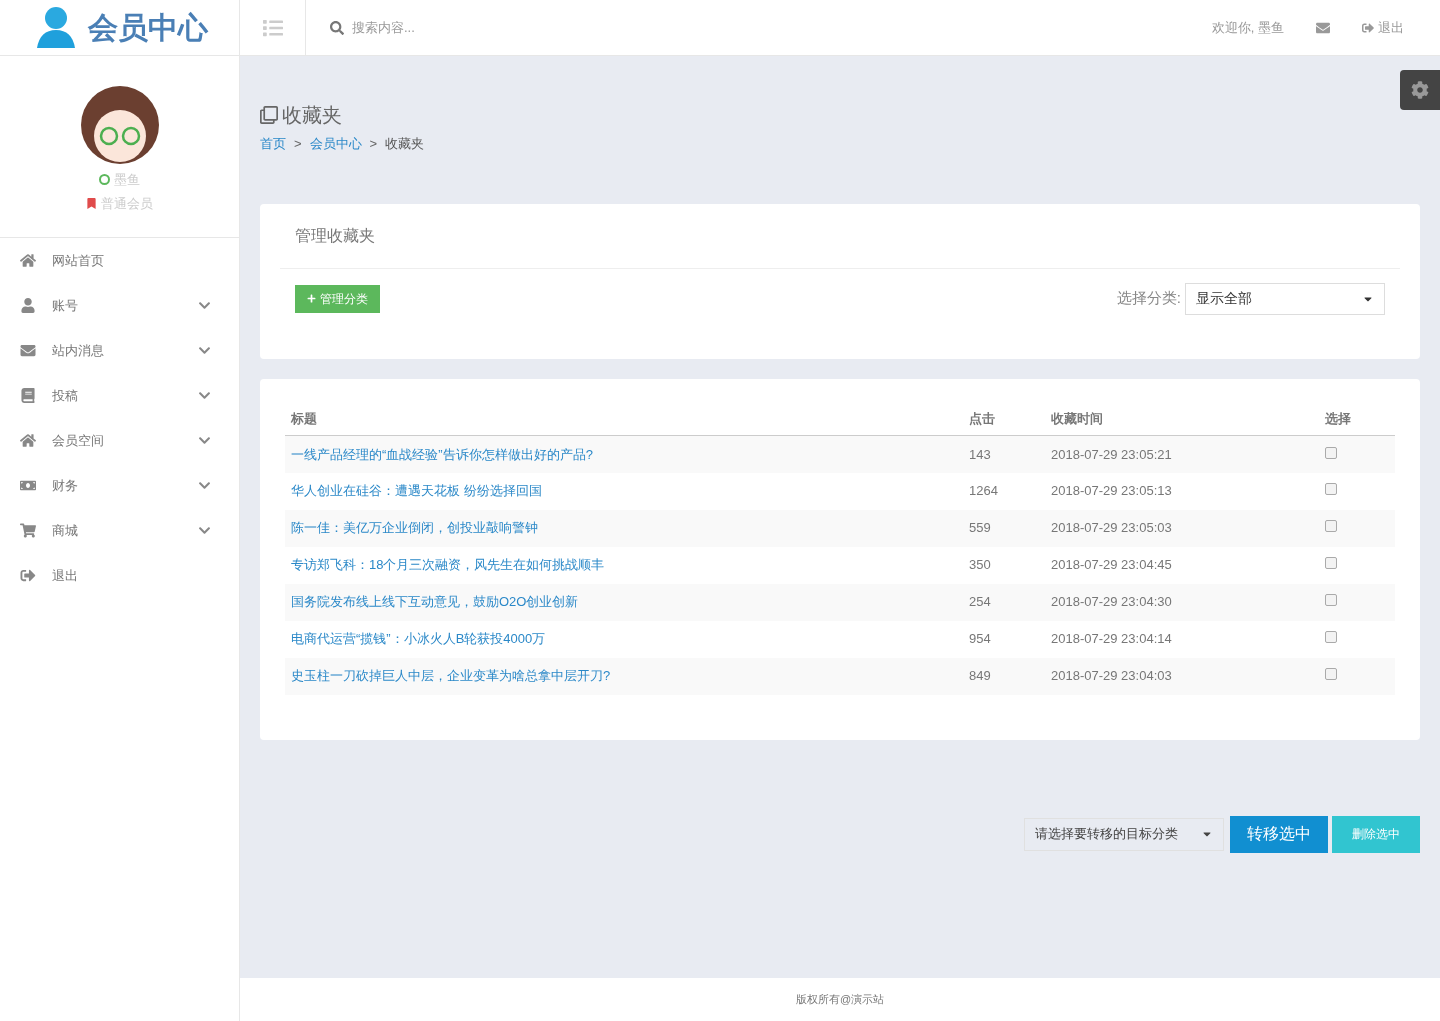 Image resolution: width=1440 pixels, height=1021 pixels. I want to click on copy-icon, so click(269, 115).